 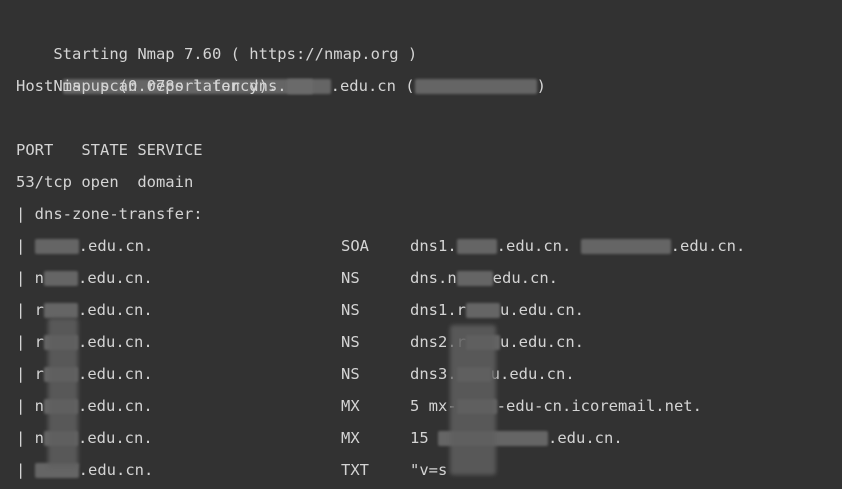 I want to click on record-value: dns2.r u.edu.cn., so click(x=497, y=342).